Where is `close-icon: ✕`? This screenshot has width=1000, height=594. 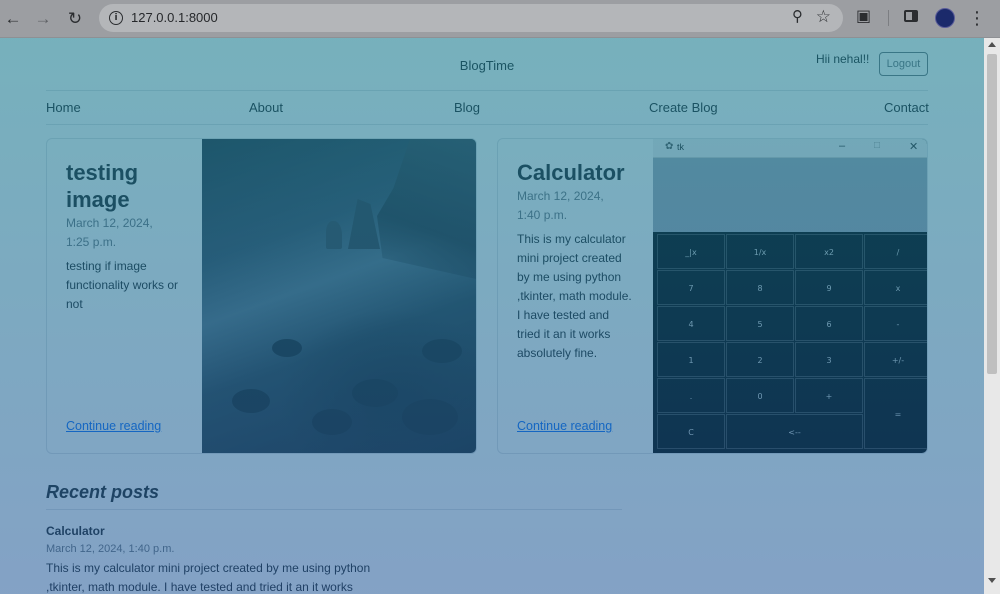
close-icon: ✕ is located at coordinates (914, 147).